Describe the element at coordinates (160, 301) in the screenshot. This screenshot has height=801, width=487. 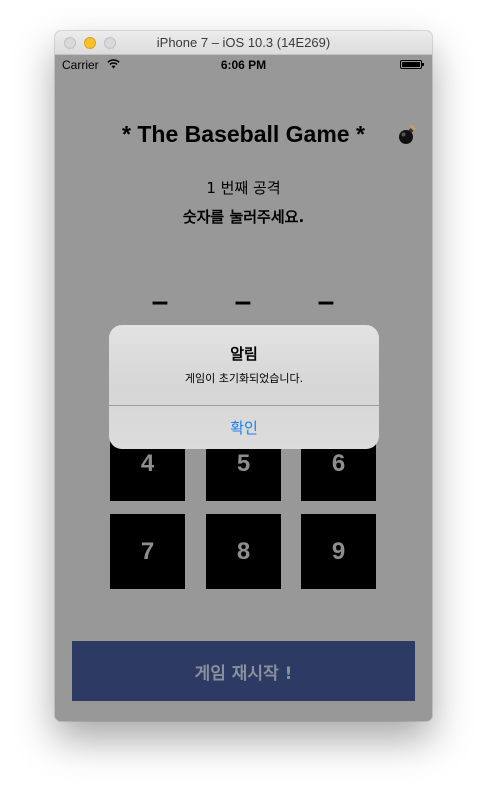
I see `digit-slot-1: –` at that location.